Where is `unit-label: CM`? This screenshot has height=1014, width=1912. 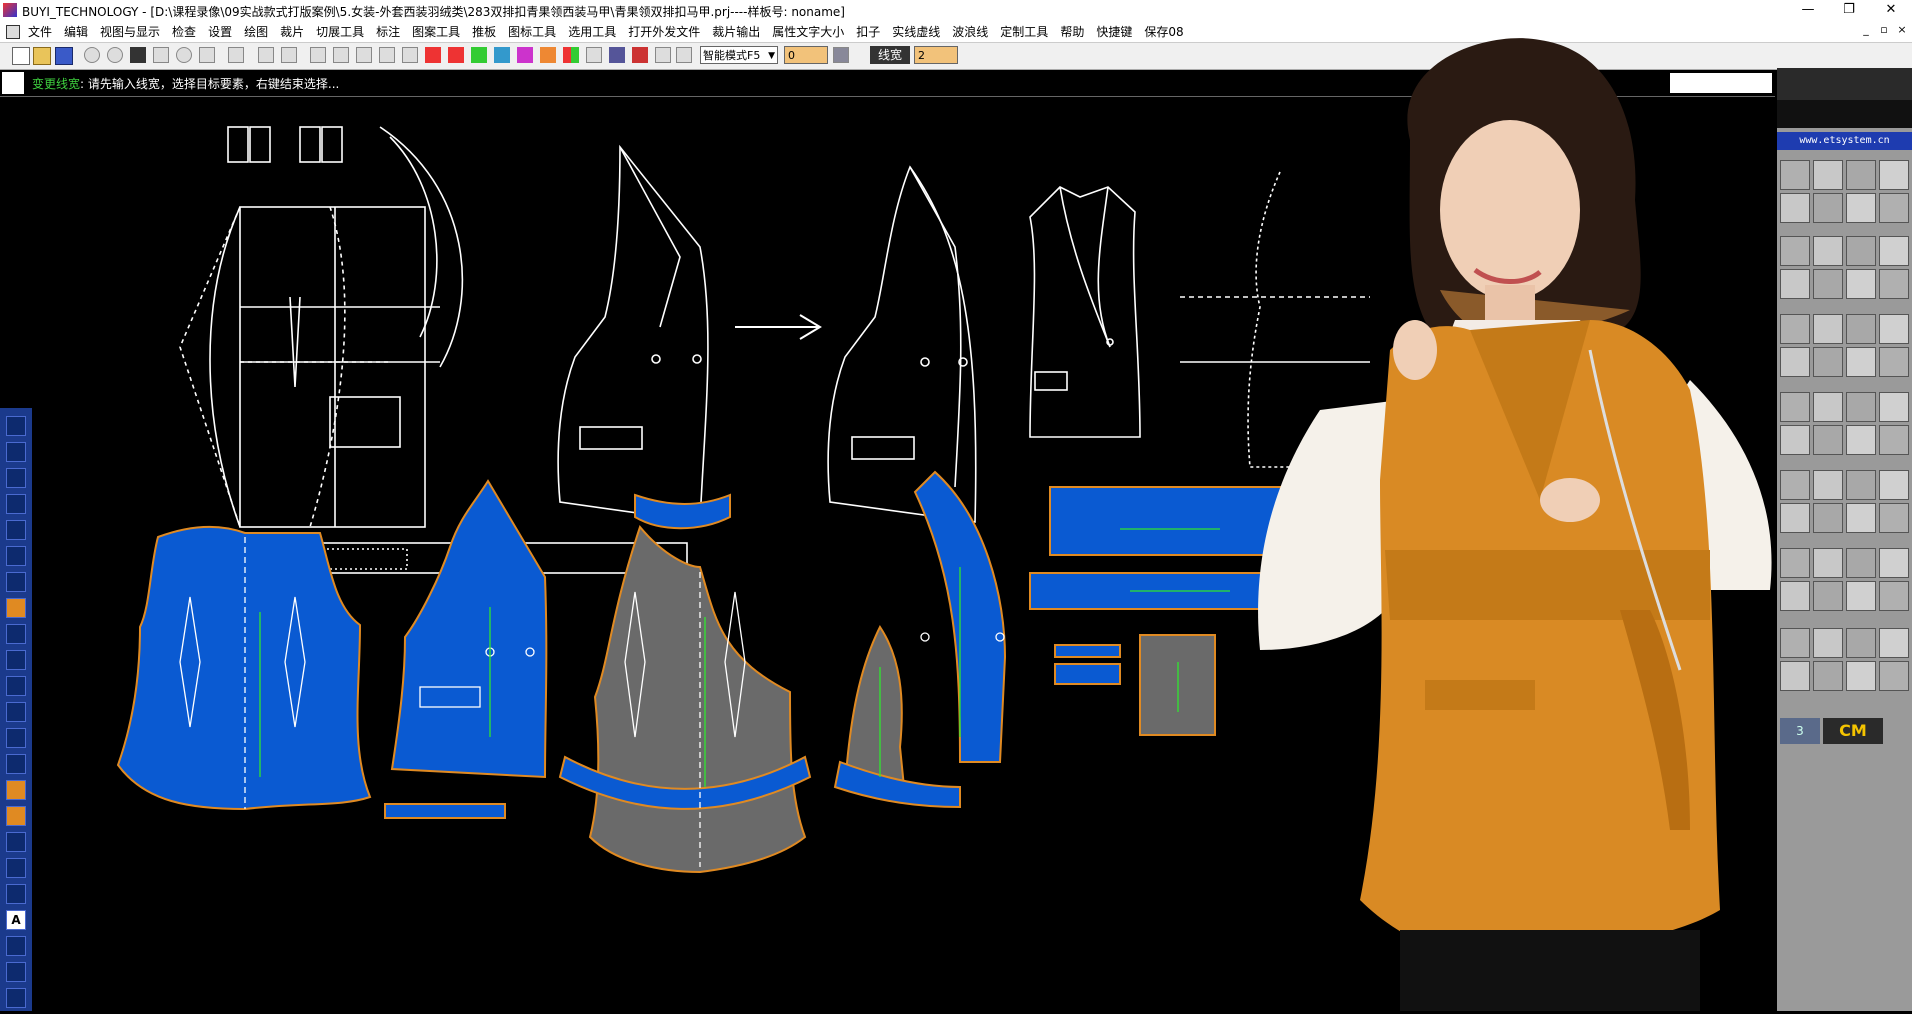 unit-label: CM is located at coordinates (1853, 731).